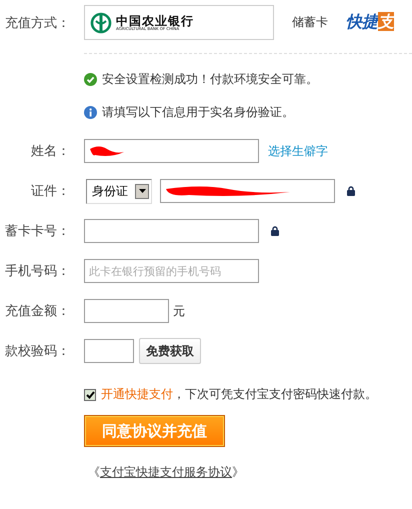 This screenshot has height=509, width=412. I want to click on notice-text: 安全设置检测成功！付款环境安全可靠。, so click(210, 79).